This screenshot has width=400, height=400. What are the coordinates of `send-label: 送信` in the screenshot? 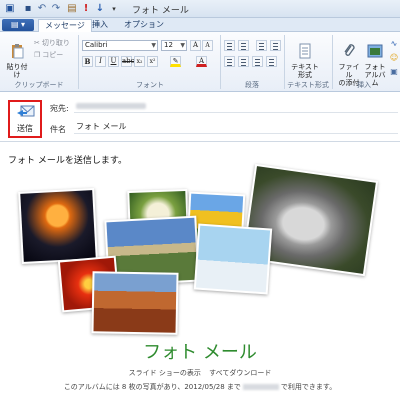 It's located at (25, 128).